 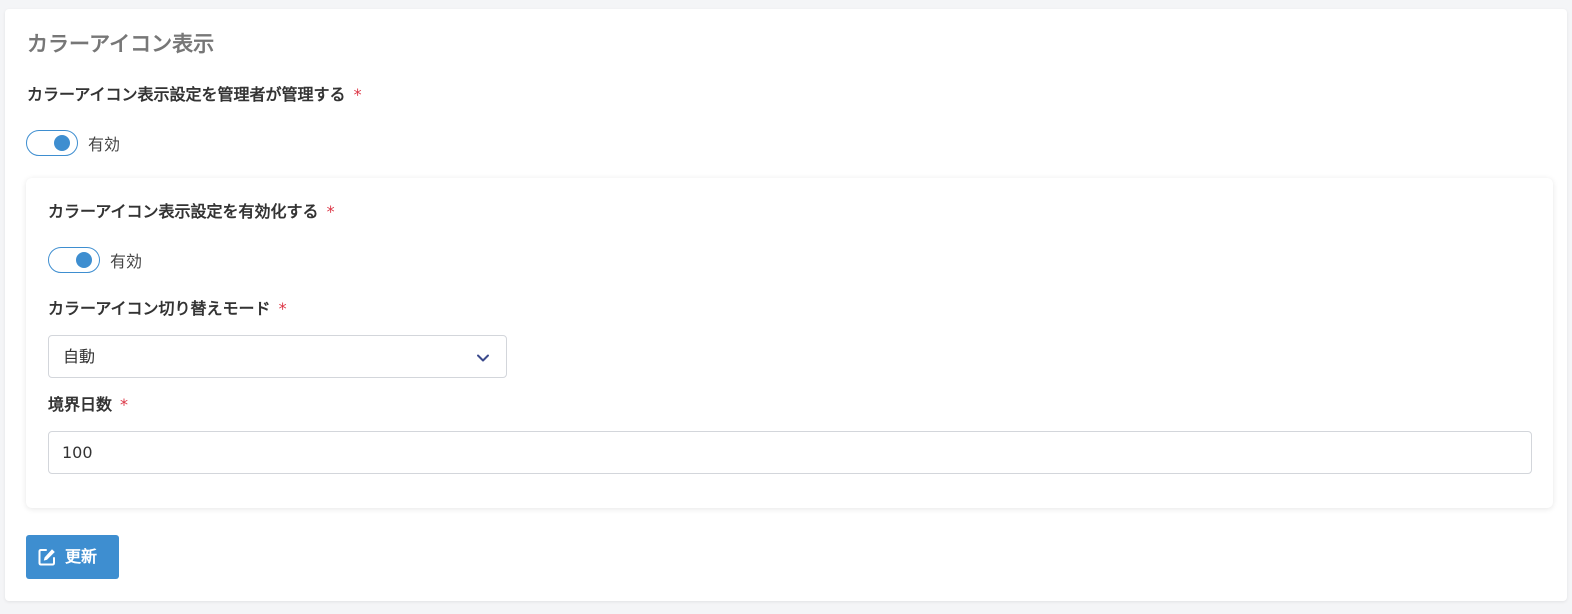 I want to click on update-button: 更新, so click(x=72, y=557).